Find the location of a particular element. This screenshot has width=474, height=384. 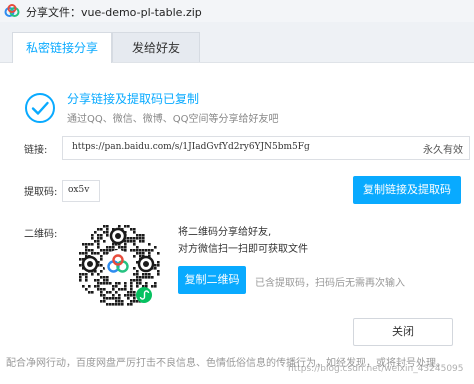

baidu-cloud-icon is located at coordinates (12, 10).